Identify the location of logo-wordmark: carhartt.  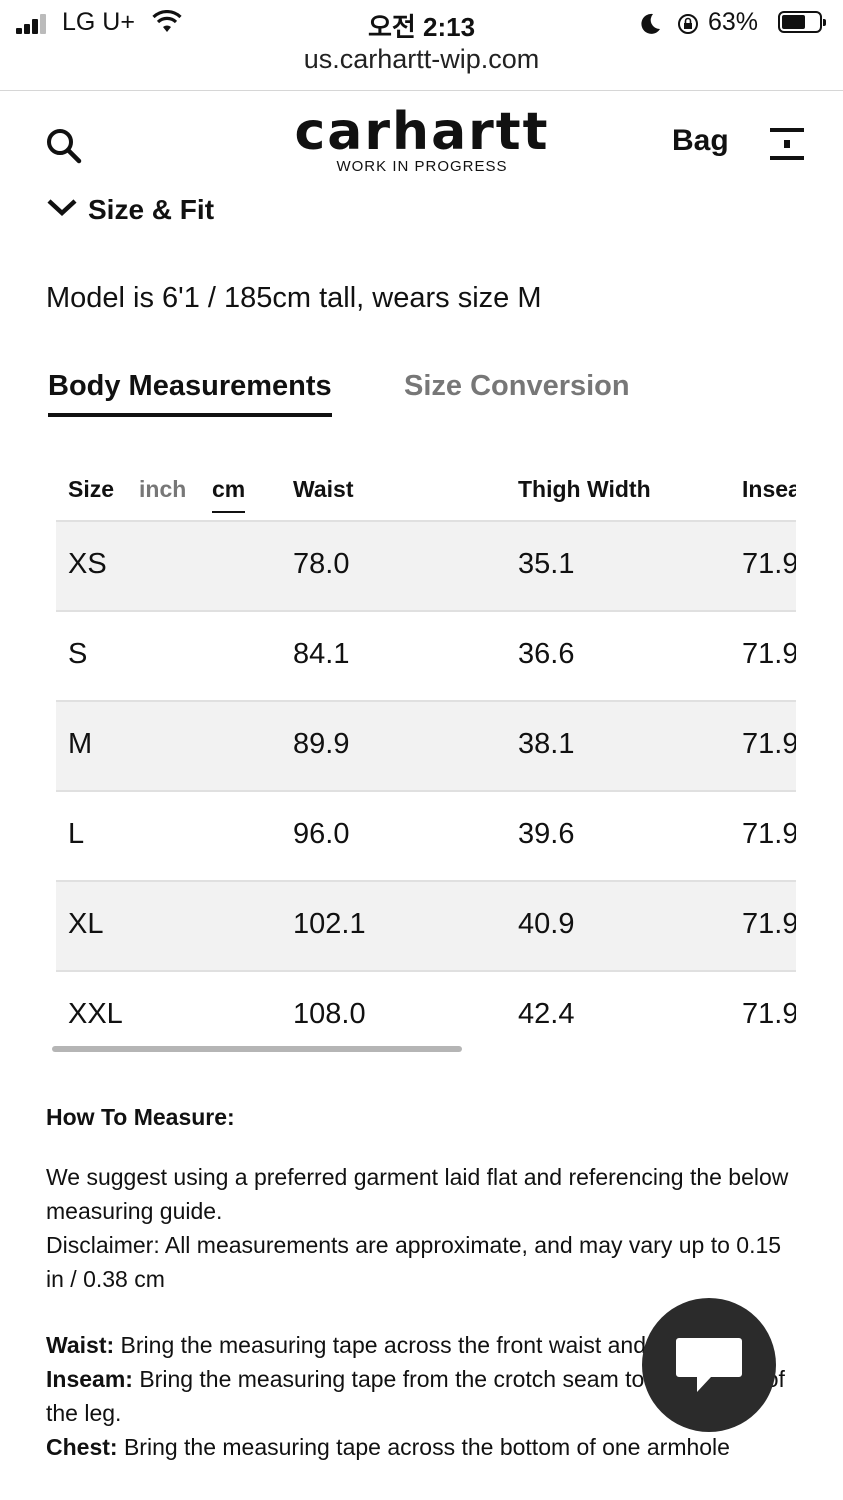
(422, 132).